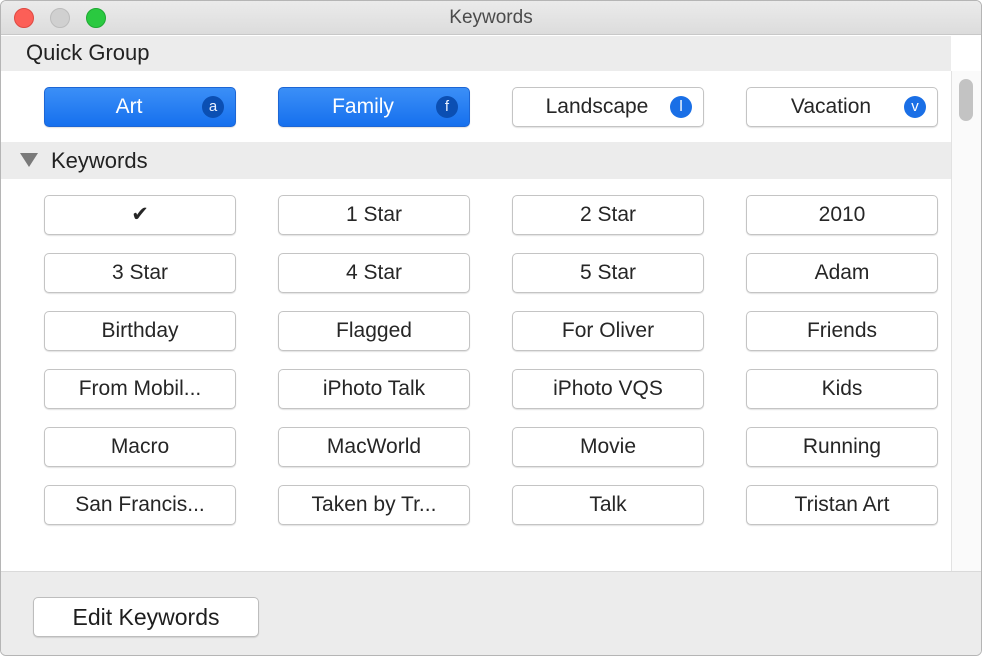 This screenshot has height=656, width=982. I want to click on quick-group-button-vacation: Vacation v, so click(842, 107).